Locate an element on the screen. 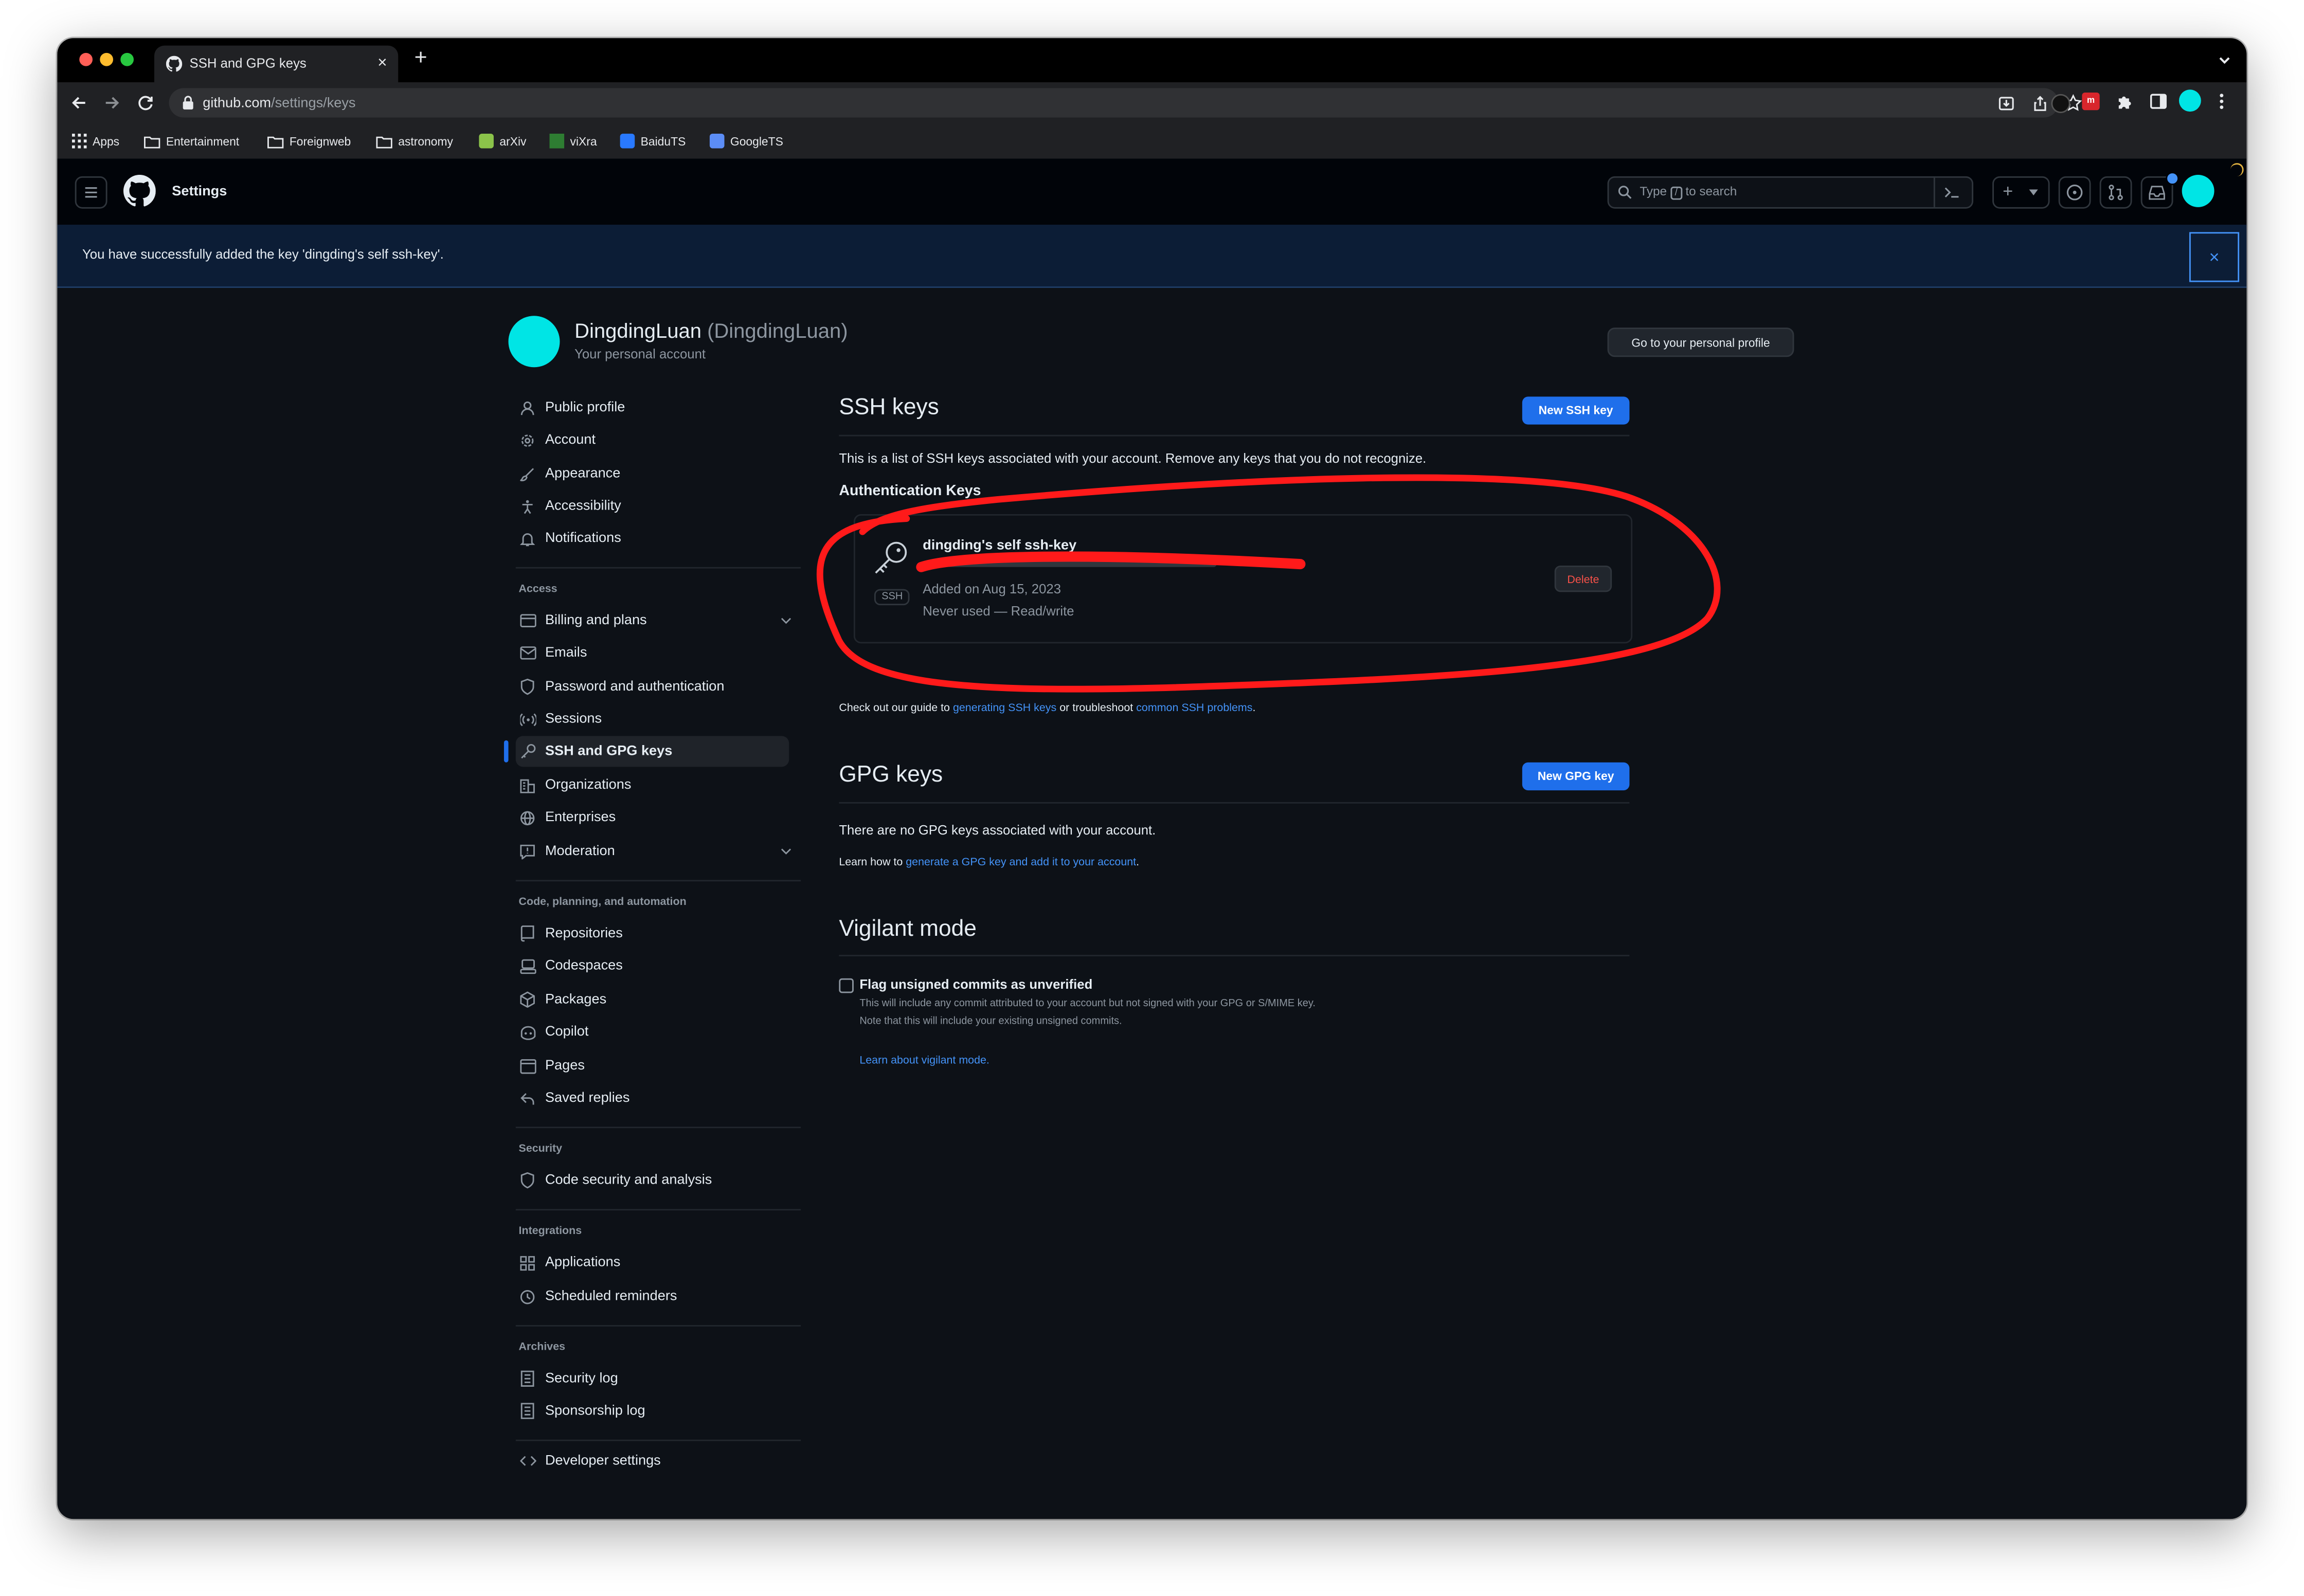 This screenshot has height=1596, width=2304. extension-circle-icon is located at coordinates (2061, 103).